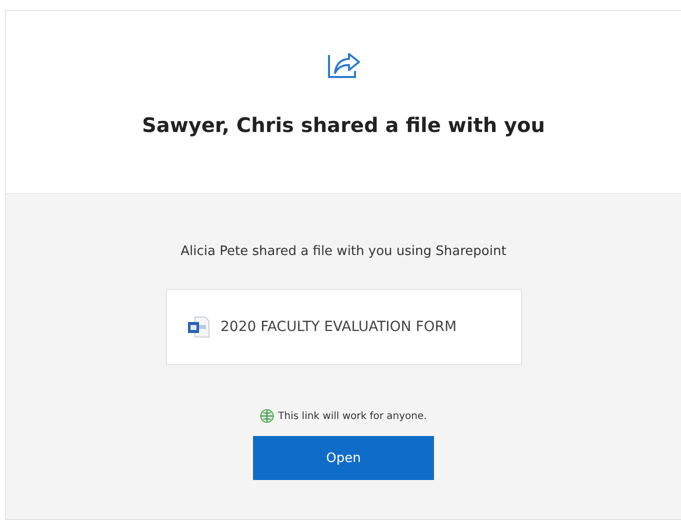 The image size is (681, 520). Describe the element at coordinates (343, 458) in the screenshot. I see `open-button: Open` at that location.